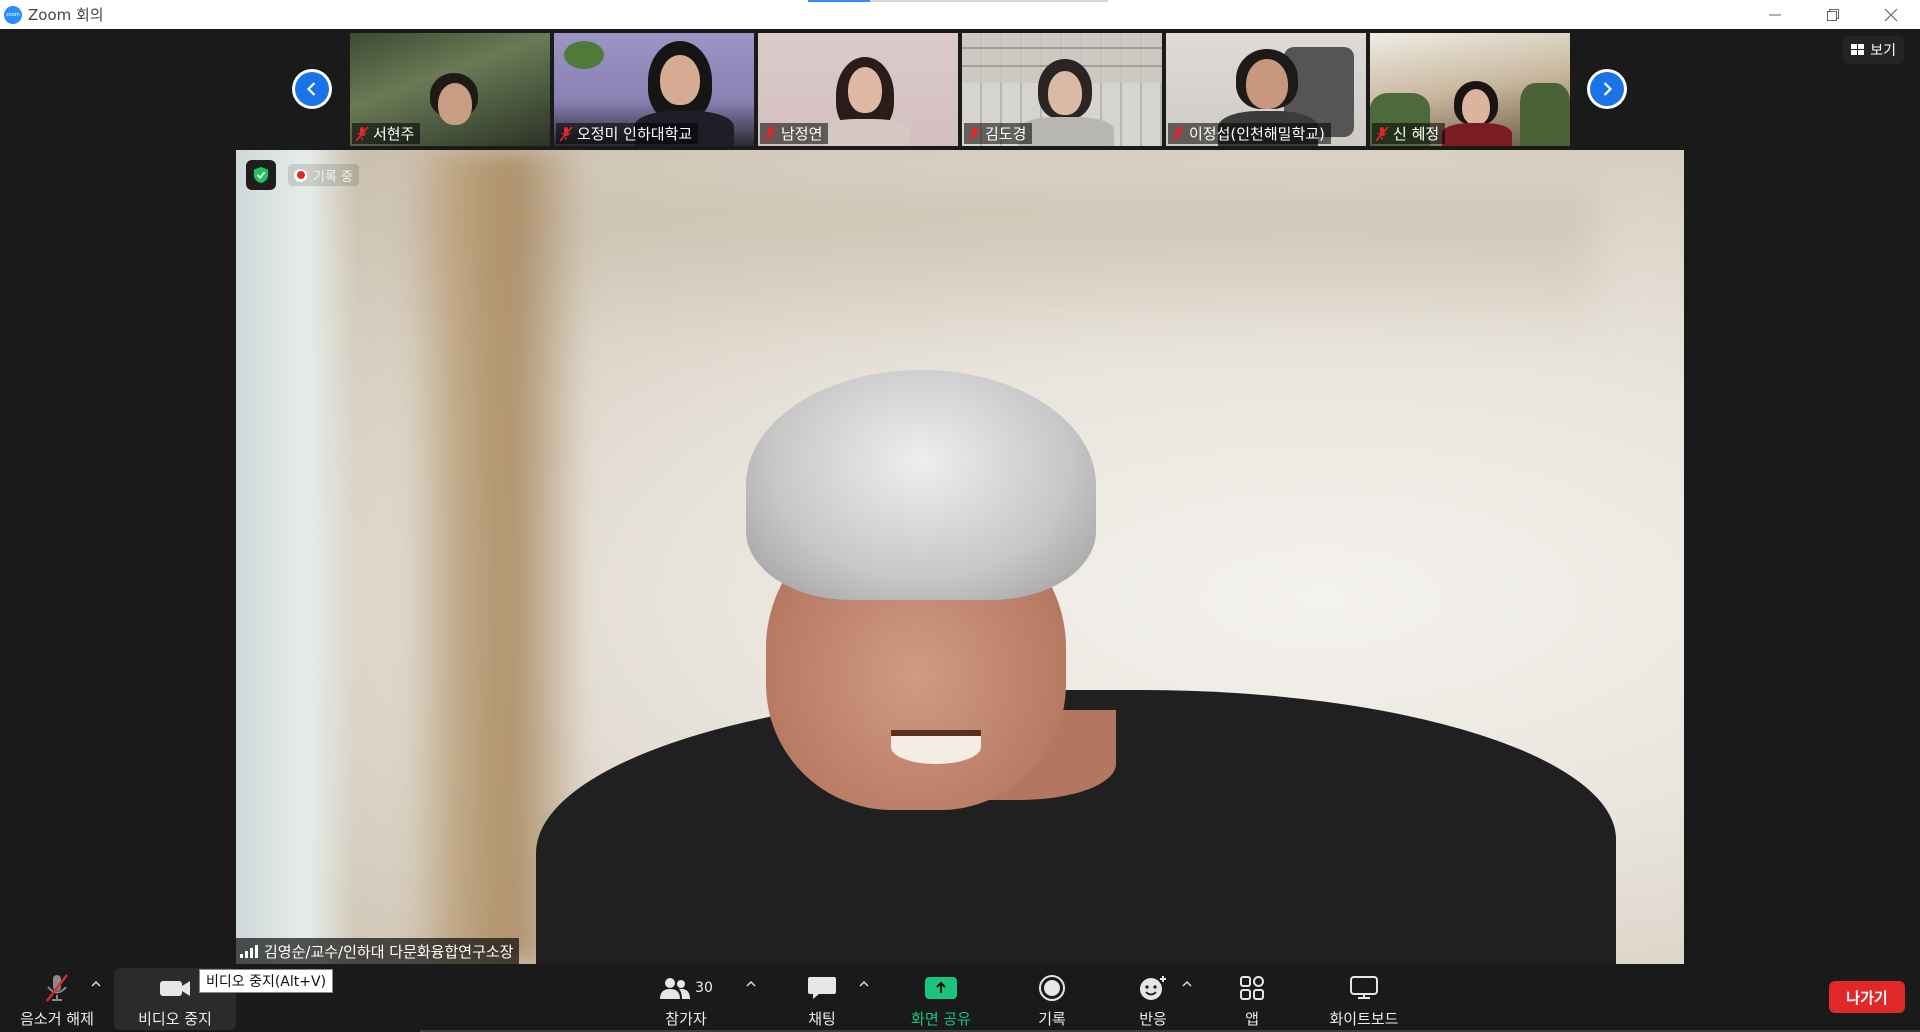 The width and height of the screenshot is (1920, 1032). What do you see at coordinates (941, 988) in the screenshot?
I see `share-screen-icon` at bounding box center [941, 988].